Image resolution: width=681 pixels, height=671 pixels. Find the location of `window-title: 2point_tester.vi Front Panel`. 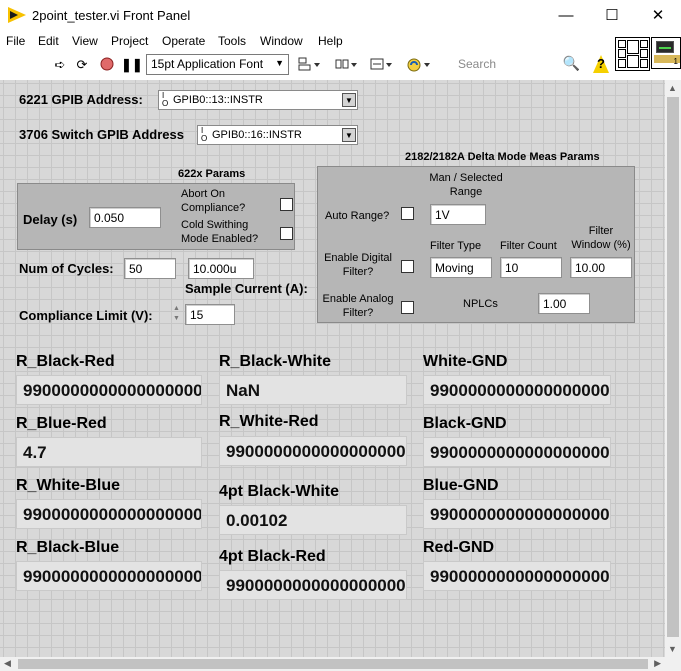

window-title: 2point_tester.vi Front Panel is located at coordinates (111, 15).